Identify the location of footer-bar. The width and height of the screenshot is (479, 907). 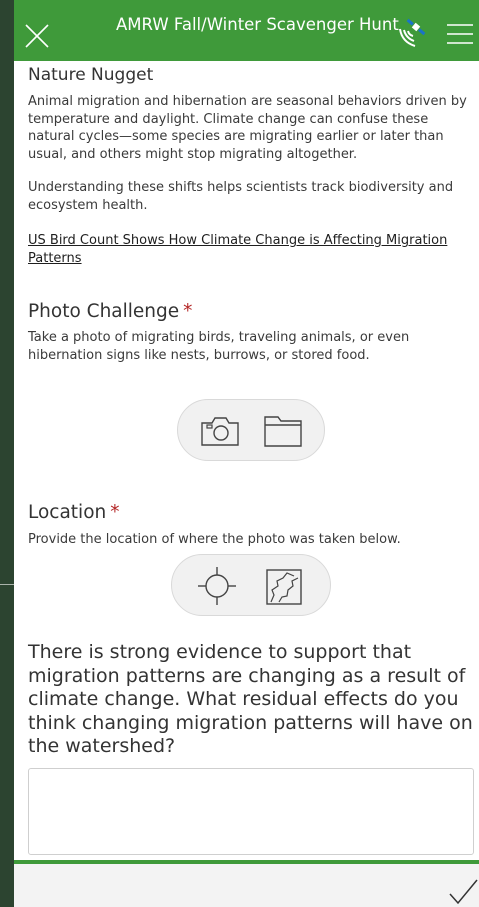
(246, 885).